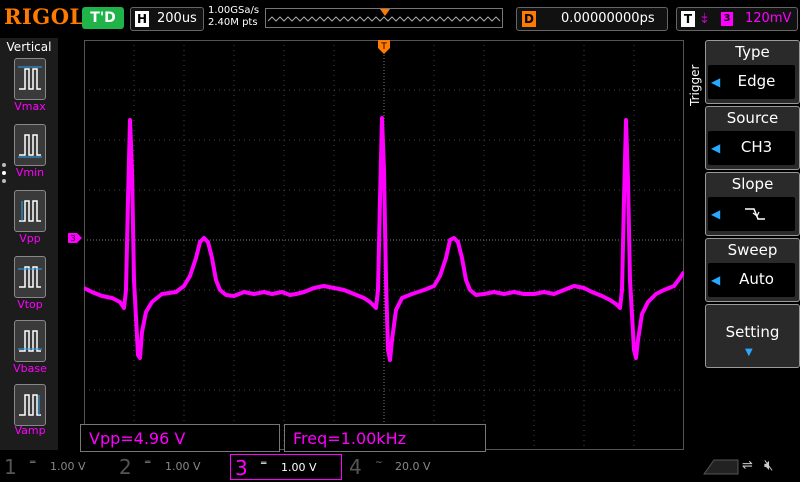  Describe the element at coordinates (183, 466) in the screenshot. I see `channel-2-scale: 1.00 V` at that location.